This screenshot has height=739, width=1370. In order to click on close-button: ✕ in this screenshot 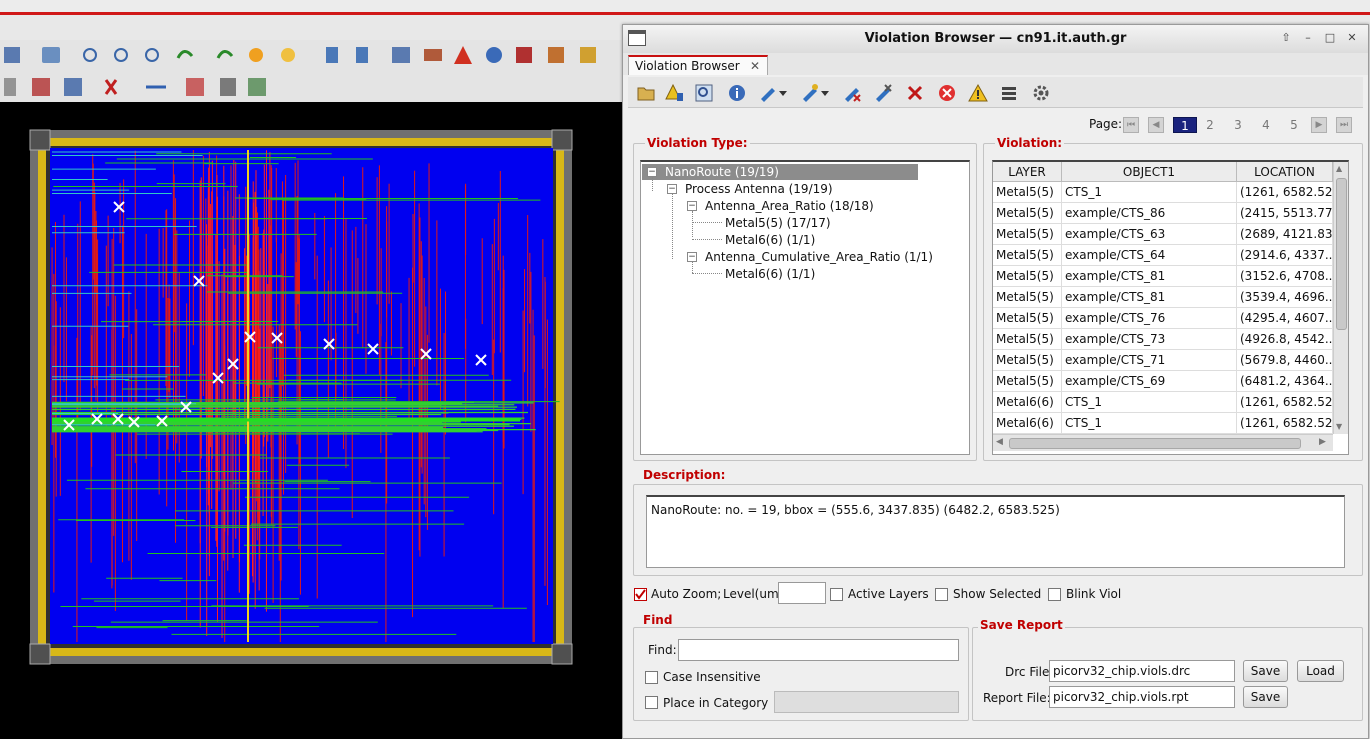, I will do `click(1352, 38)`.